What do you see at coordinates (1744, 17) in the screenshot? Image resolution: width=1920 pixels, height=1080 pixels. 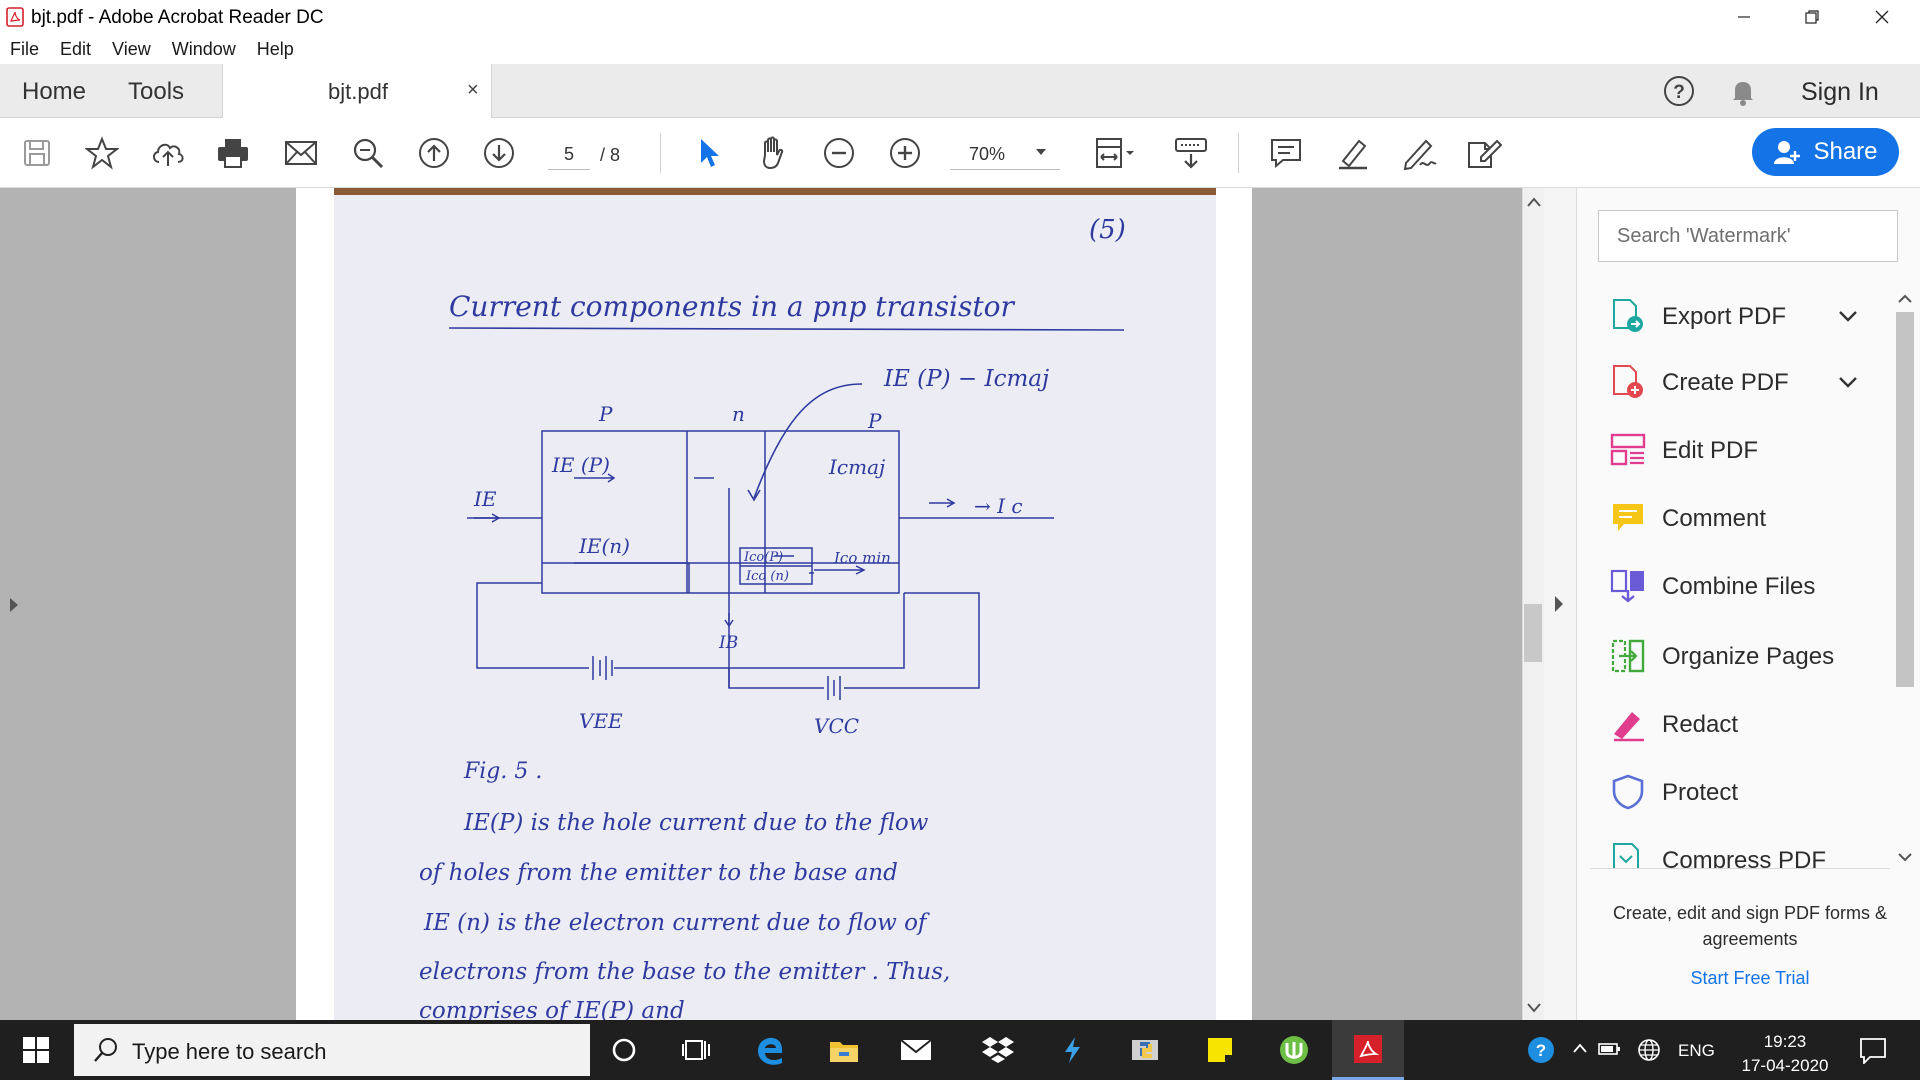 I see `minimize-button` at bounding box center [1744, 17].